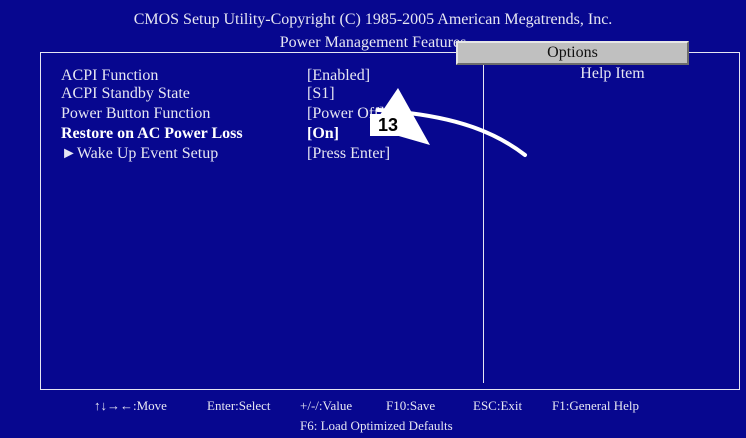  What do you see at coordinates (449, 122) in the screenshot?
I see `callout-arrow-icon` at bounding box center [449, 122].